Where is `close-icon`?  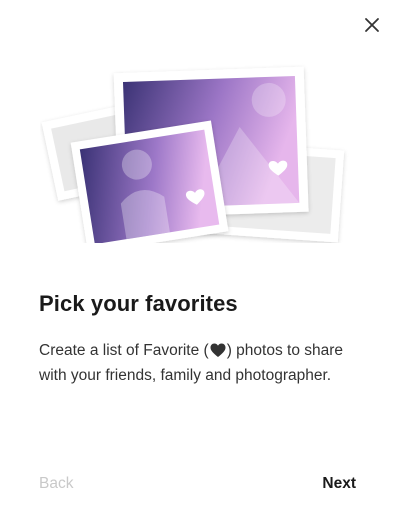
close-icon is located at coordinates (372, 25).